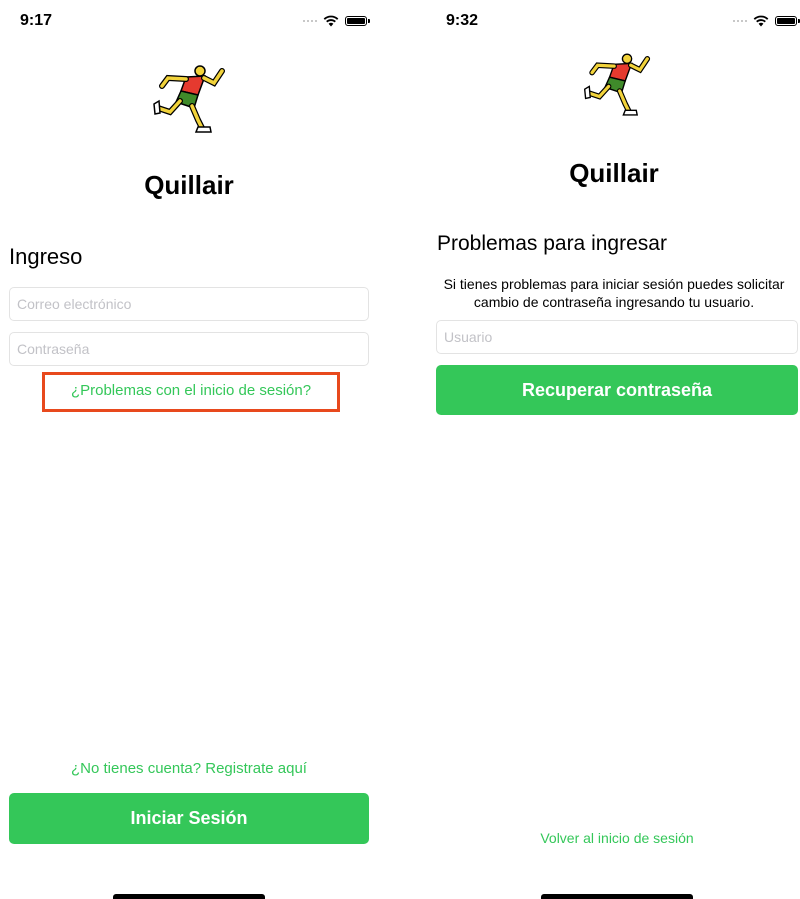 The height and width of the screenshot is (899, 800). Describe the element at coordinates (614, 838) in the screenshot. I see `back-to-login-link: Volver al inicio de sesión` at that location.